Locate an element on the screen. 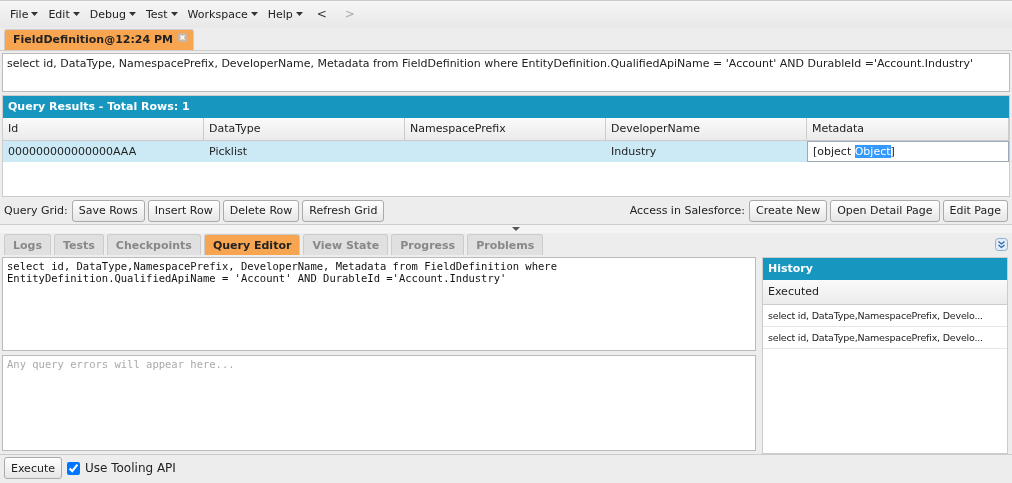 The image size is (1012, 483). collapse-icon is located at coordinates (1001, 244).